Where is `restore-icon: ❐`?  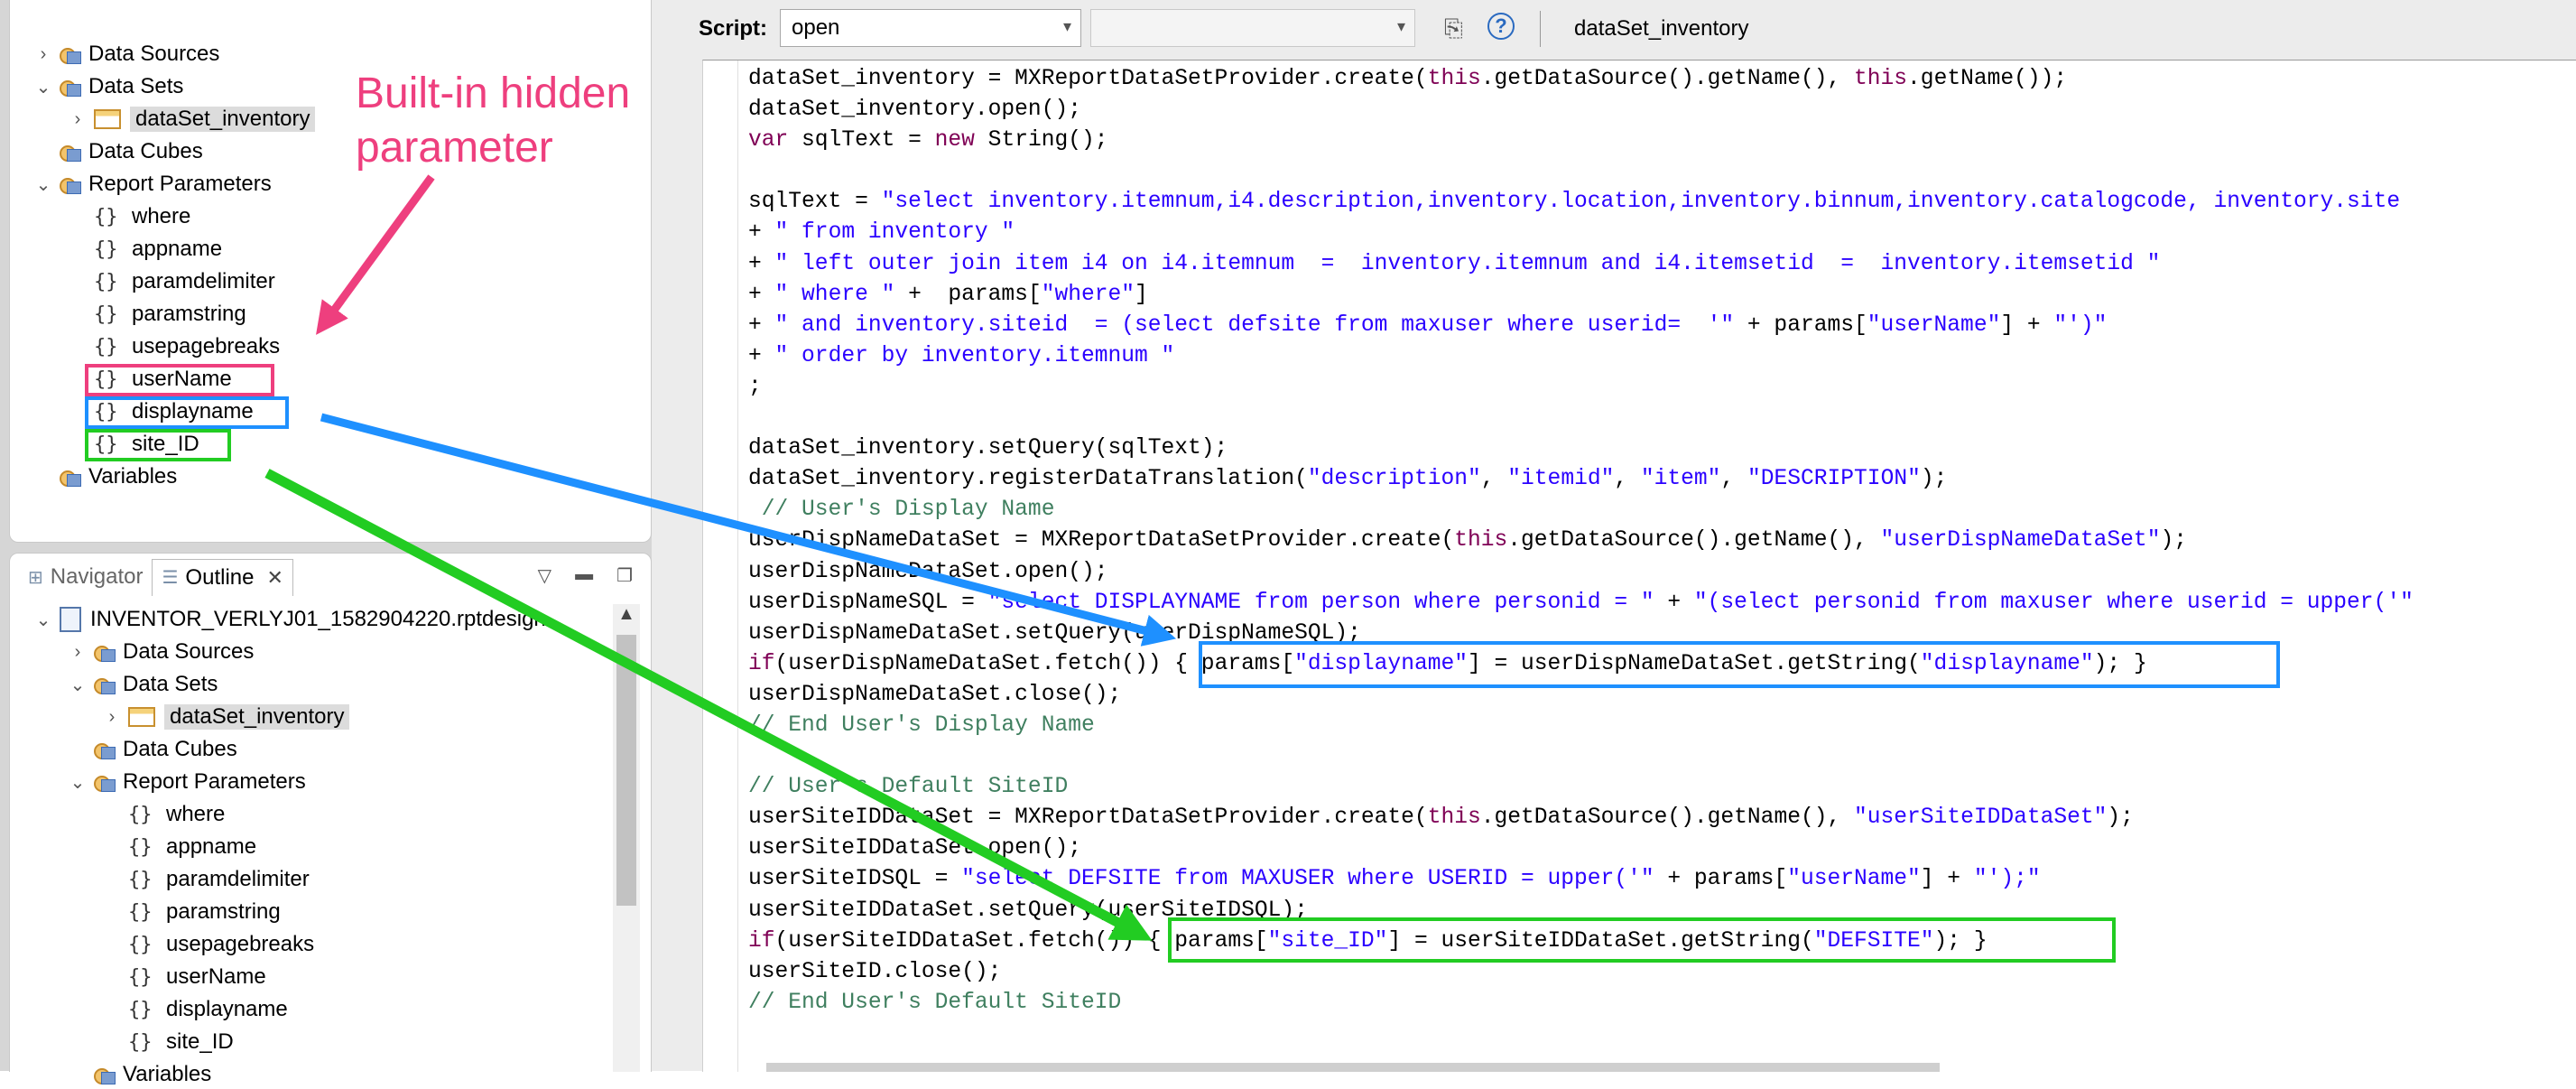
restore-icon: ❐ is located at coordinates (624, 576).